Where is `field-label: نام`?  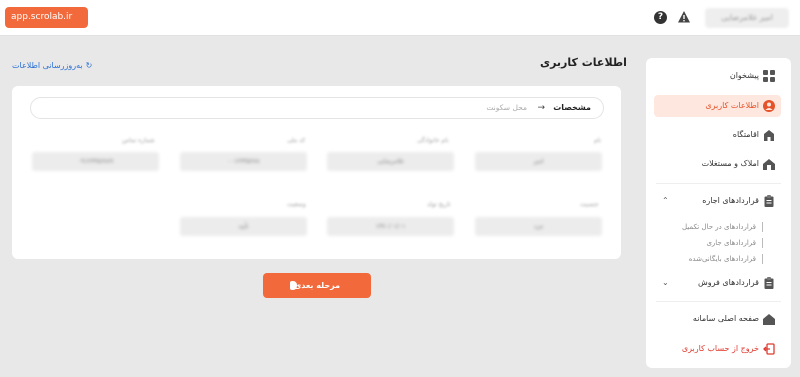 field-label: نام is located at coordinates (598, 140).